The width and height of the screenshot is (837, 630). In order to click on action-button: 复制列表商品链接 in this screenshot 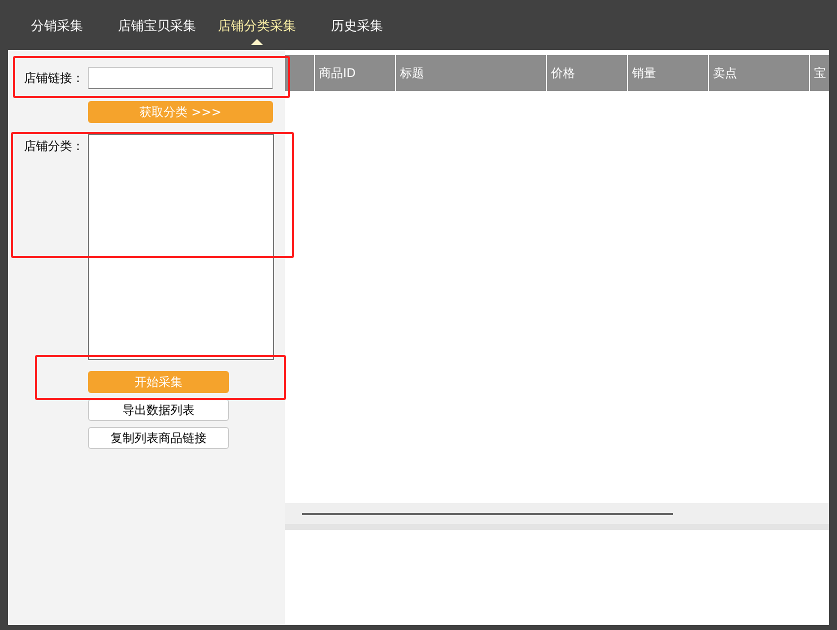, I will do `click(158, 438)`.